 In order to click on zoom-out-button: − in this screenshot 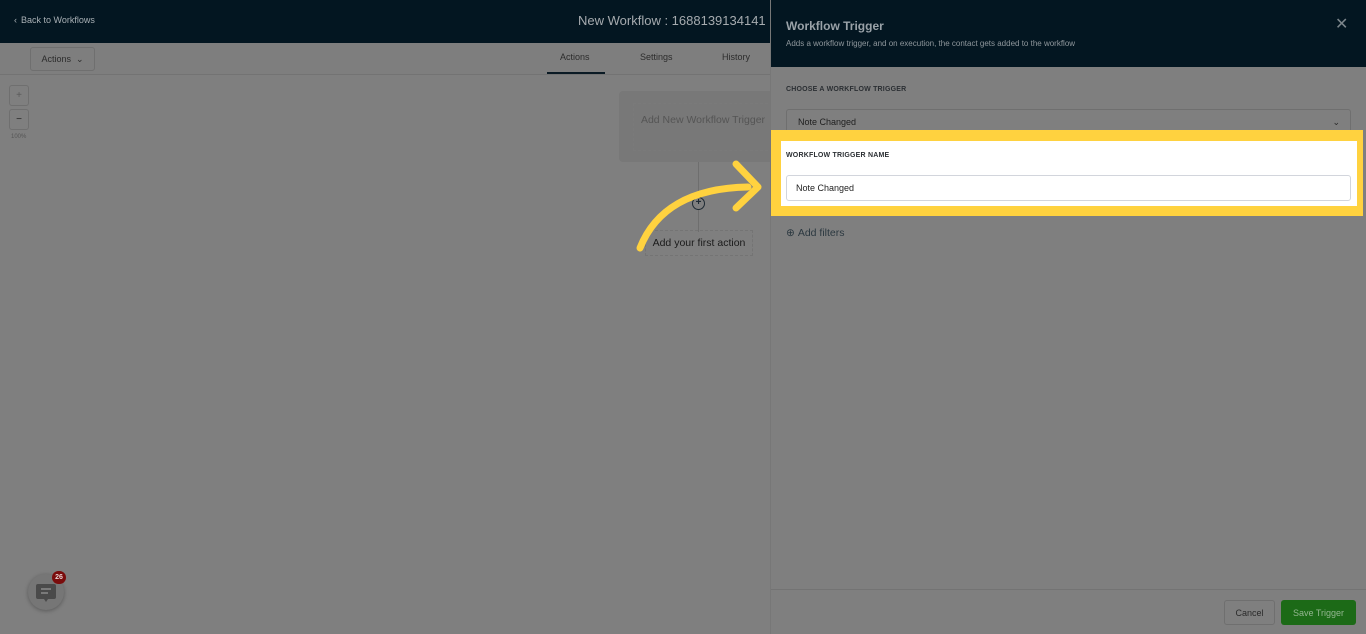, I will do `click(19, 119)`.